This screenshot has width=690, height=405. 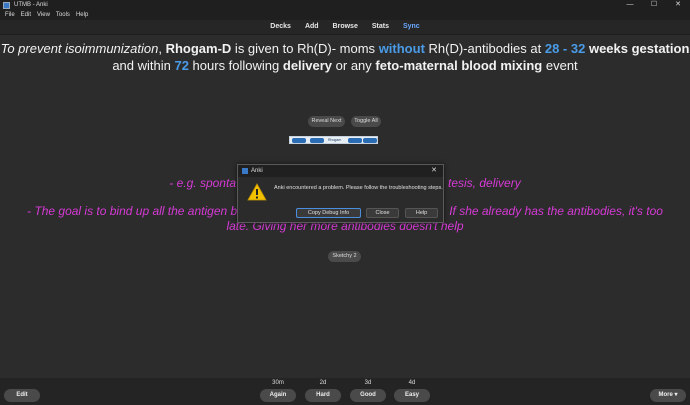 I want to click on edit-button: Edit, so click(x=22, y=395).